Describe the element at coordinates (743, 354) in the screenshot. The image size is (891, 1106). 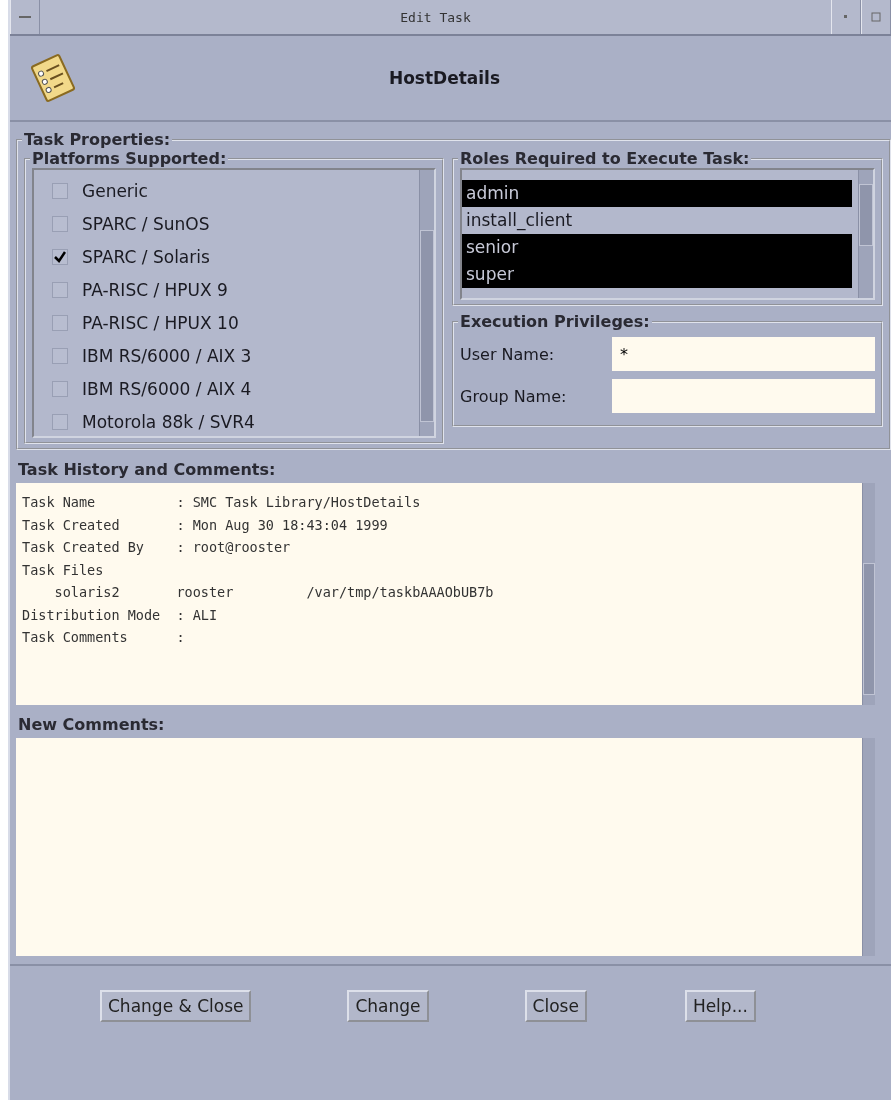
I see `input-field: *` at that location.